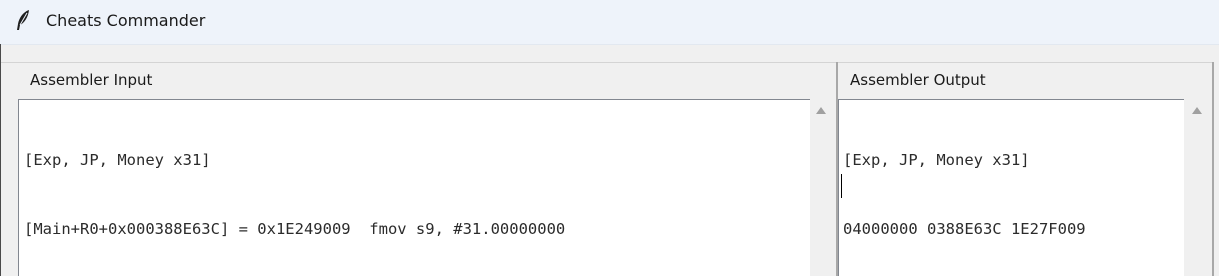 The image size is (1219, 276). What do you see at coordinates (964, 229) in the screenshot?
I see `output-line-2: 04000000 0388E63C 1E27F009` at bounding box center [964, 229].